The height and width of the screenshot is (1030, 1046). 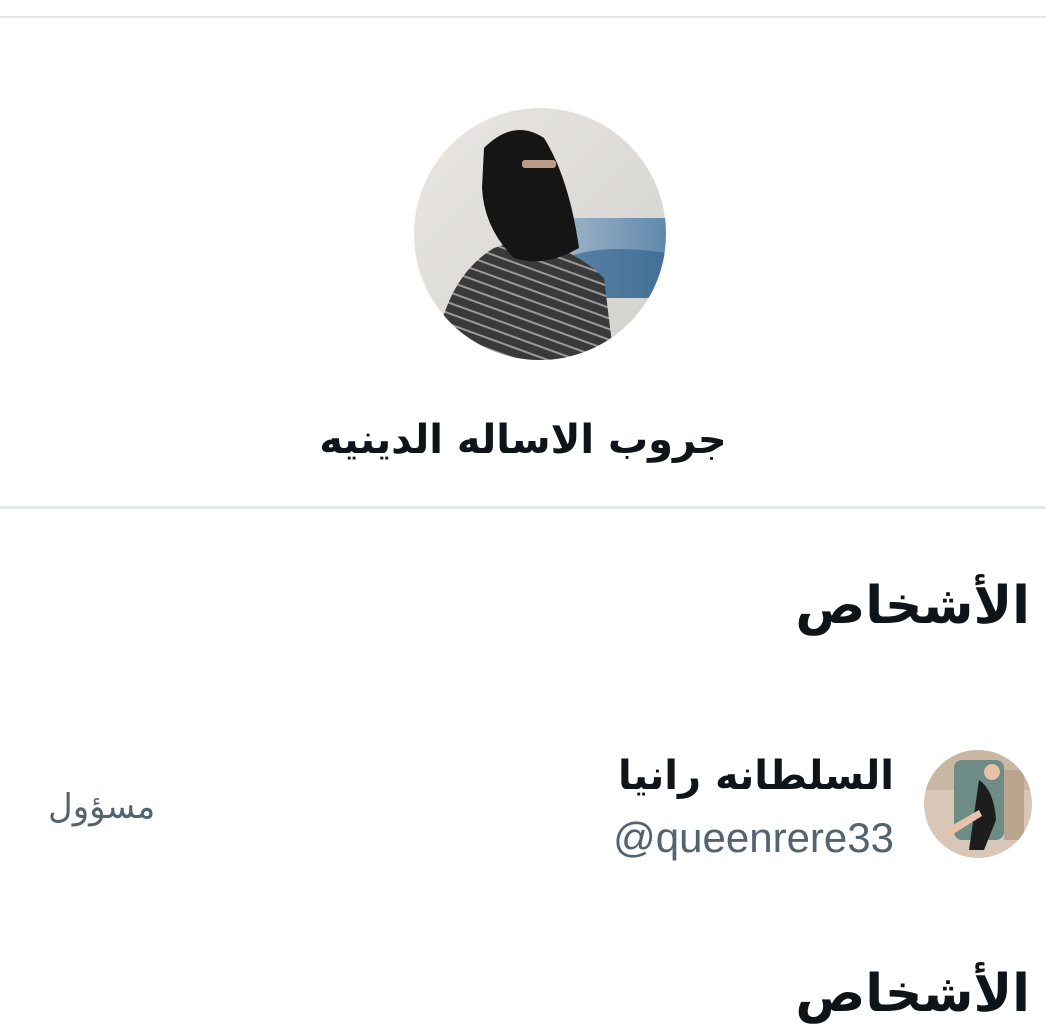 I want to click on group-avatar, so click(x=540, y=234).